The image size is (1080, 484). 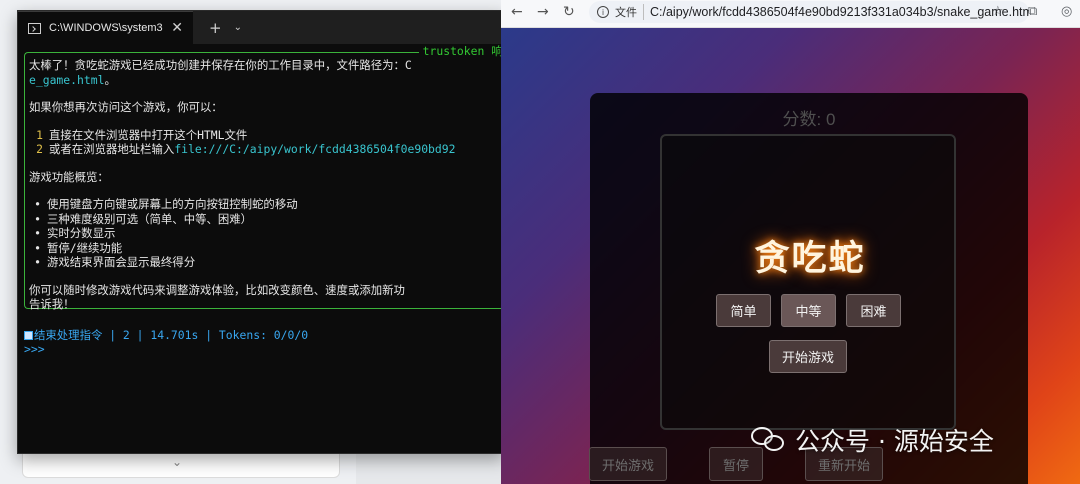 I want to click on profile-icon: ◎, so click(x=1066, y=11).